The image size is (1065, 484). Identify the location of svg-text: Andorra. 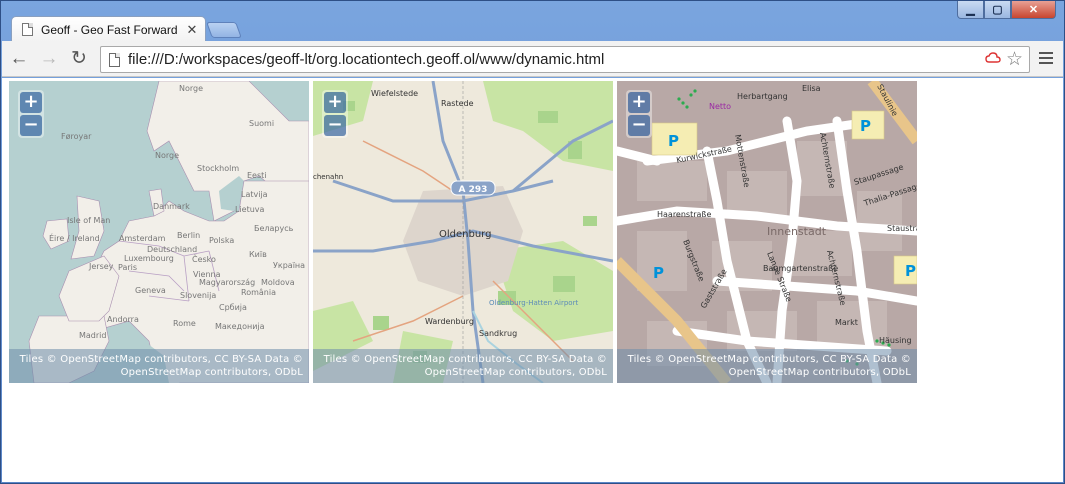
(123, 319).